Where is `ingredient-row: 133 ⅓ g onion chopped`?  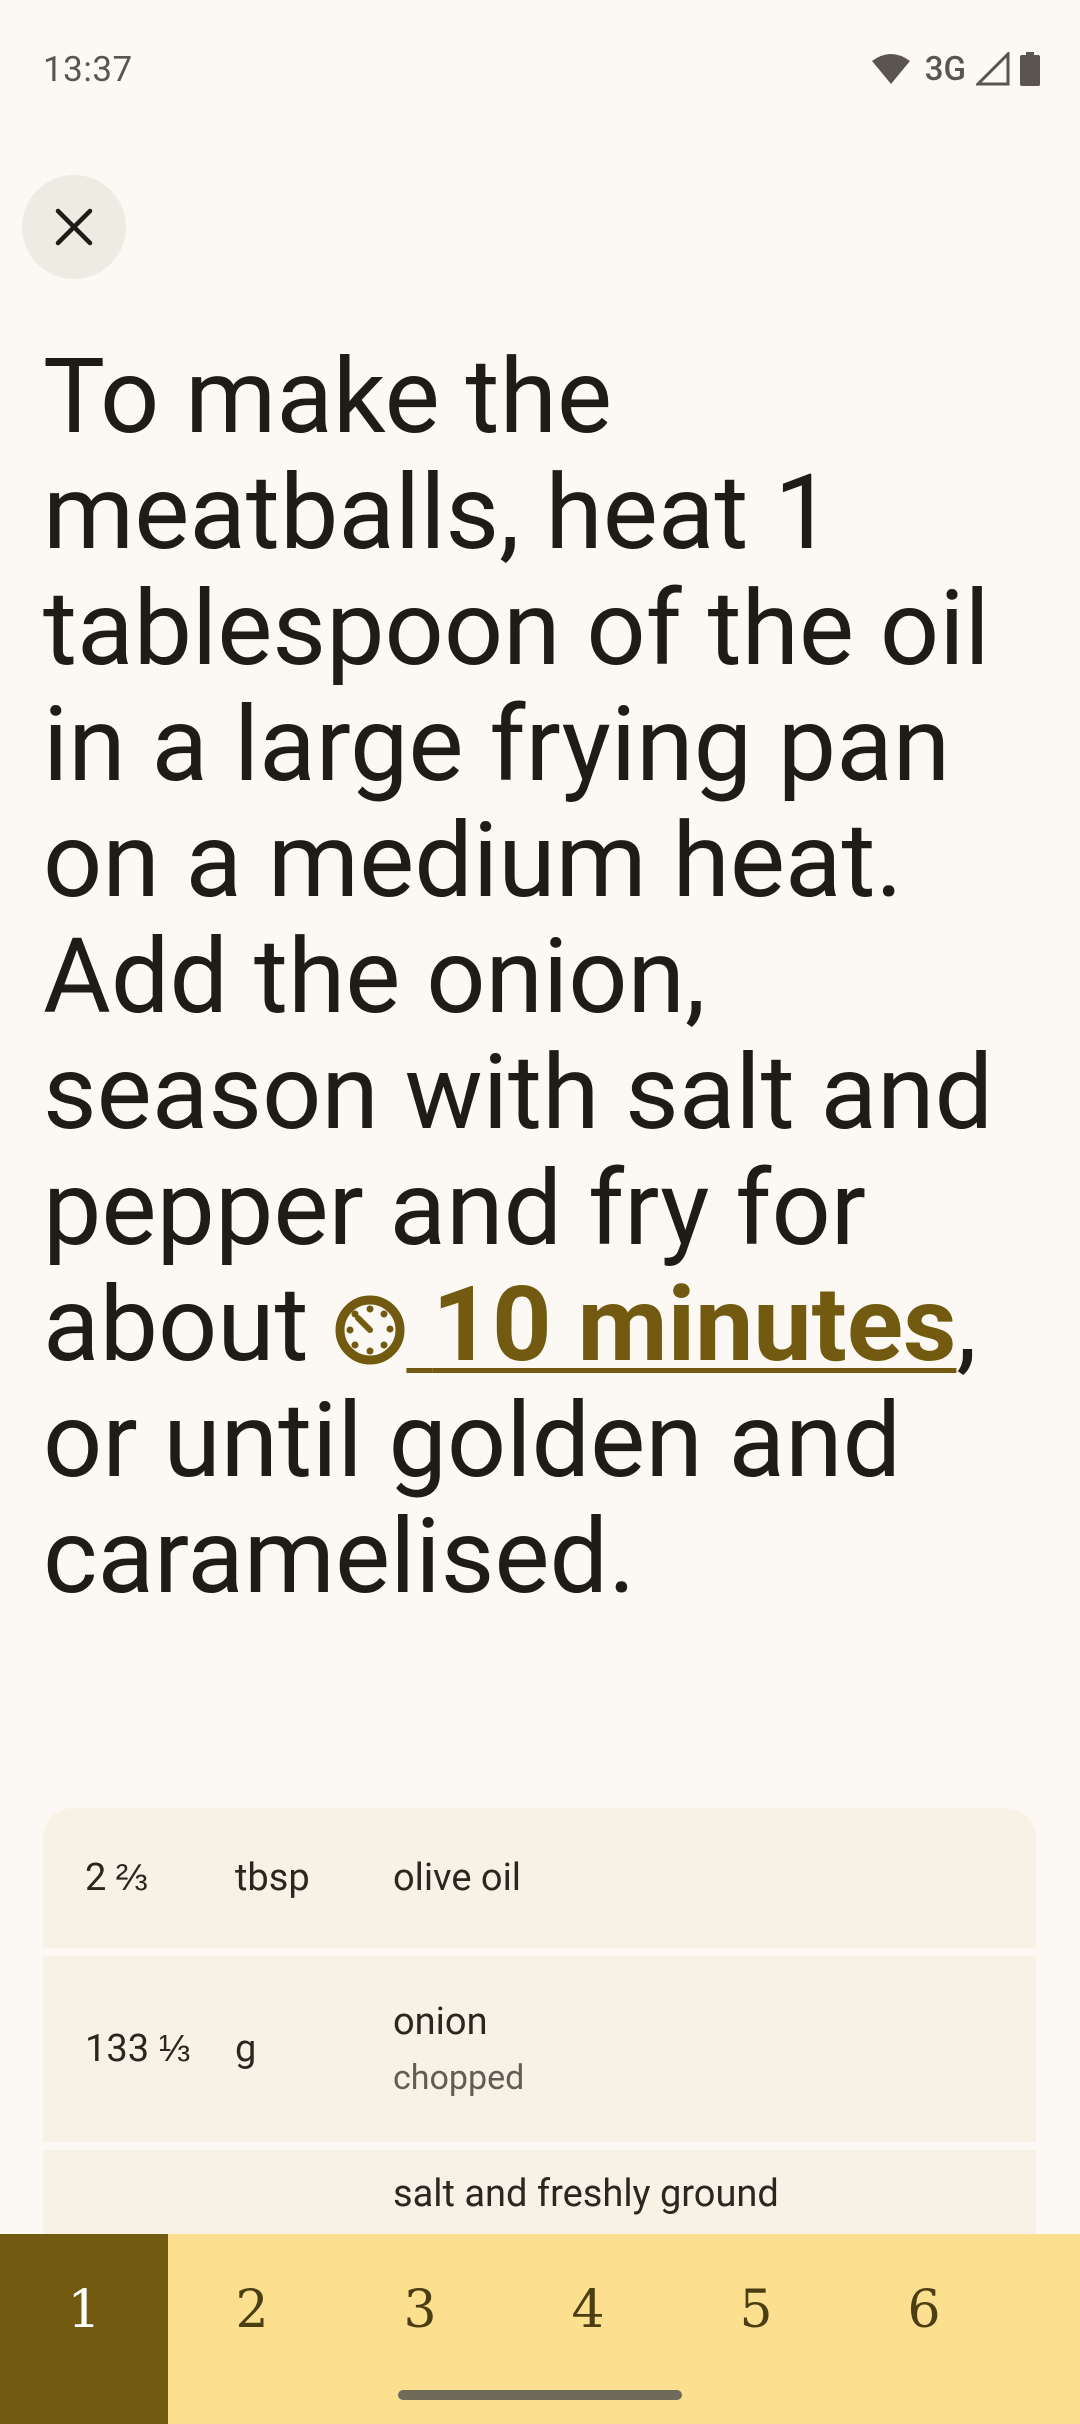
ingredient-row: 133 ⅓ g onion chopped is located at coordinates (539, 2049).